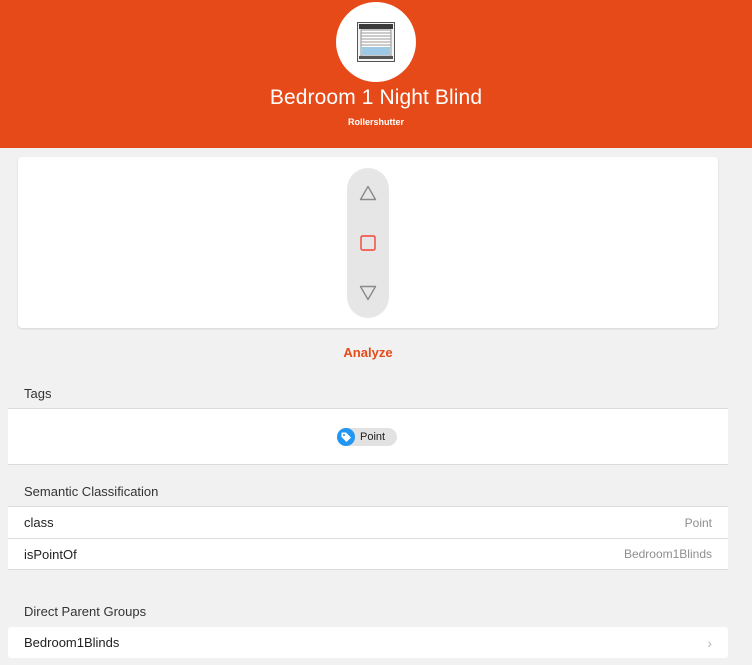 The width and height of the screenshot is (752, 665). I want to click on up-button, so click(368, 193).